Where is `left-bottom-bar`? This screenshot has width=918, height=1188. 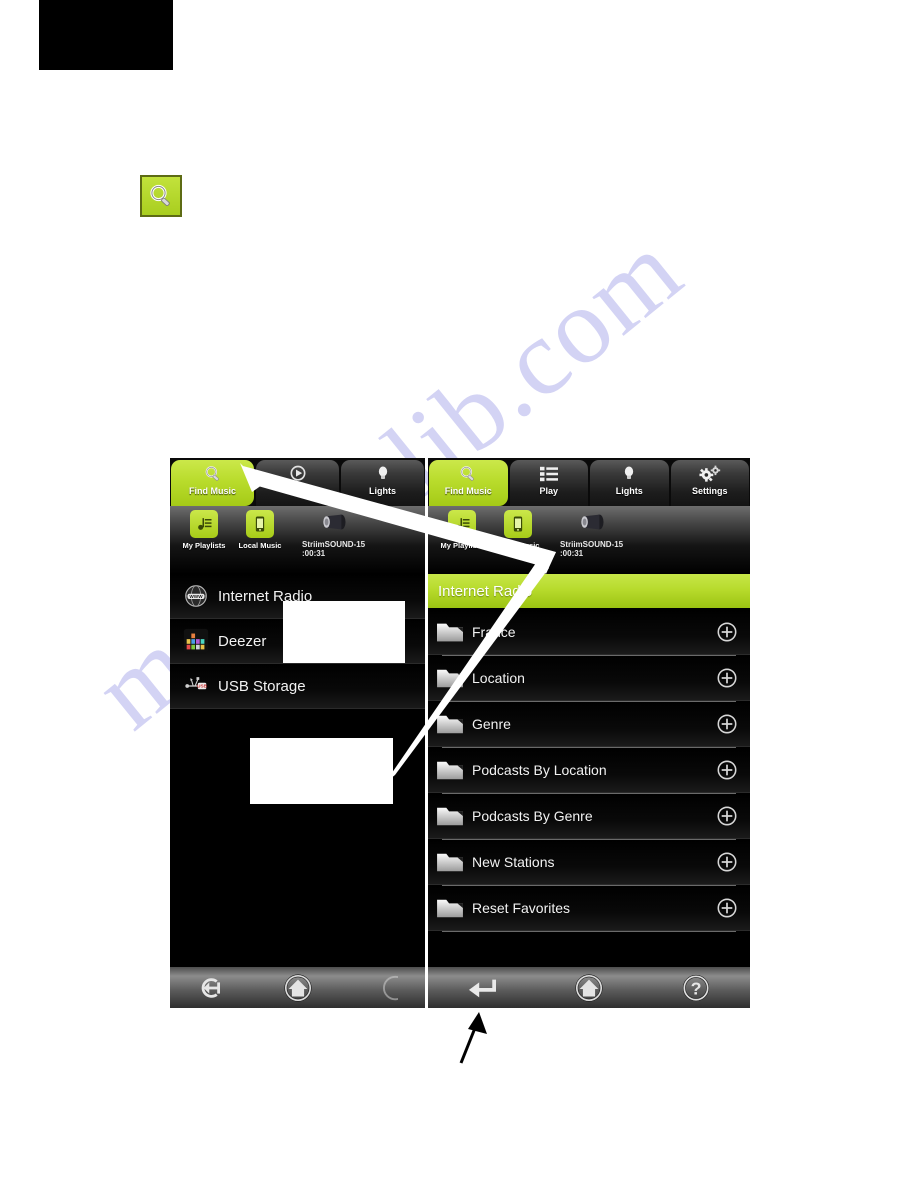
left-bottom-bar is located at coordinates (297, 987).